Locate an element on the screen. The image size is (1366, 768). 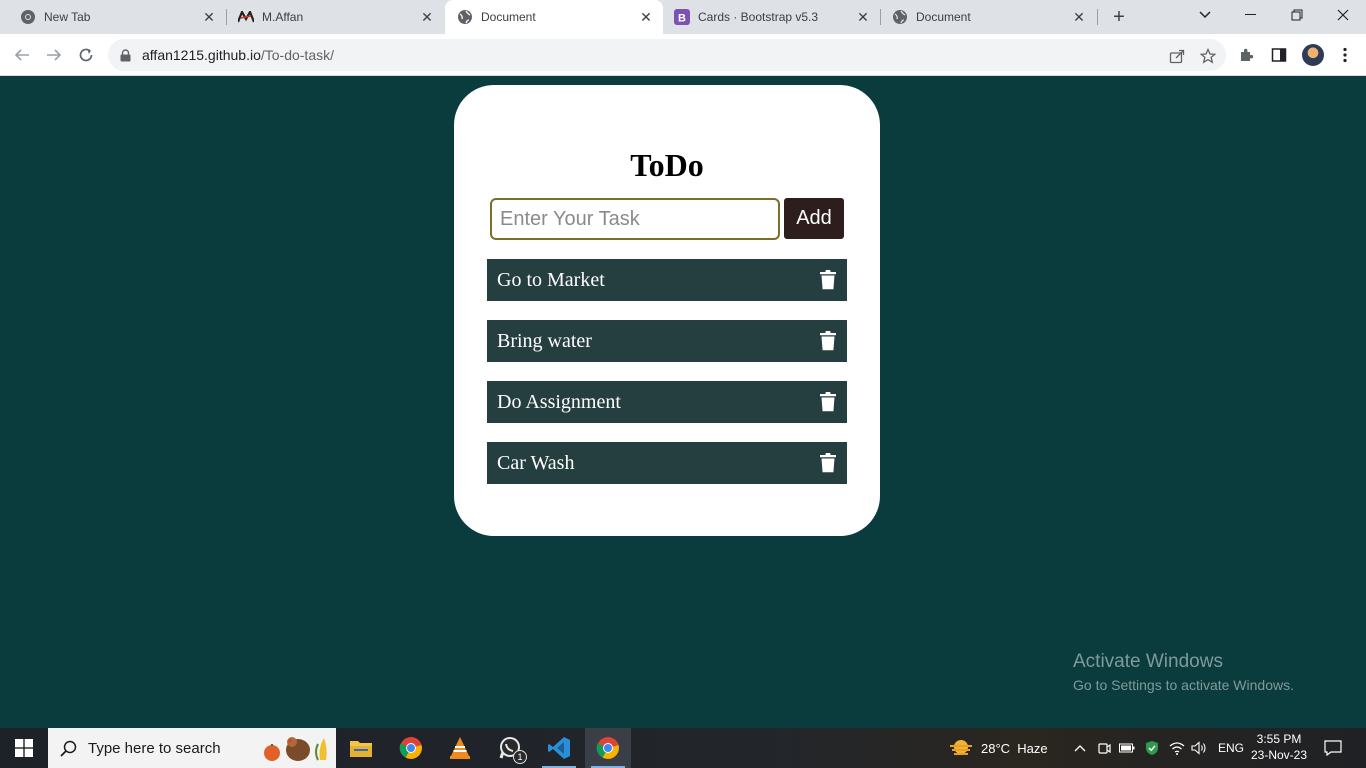
task-input is located at coordinates (635, 219).